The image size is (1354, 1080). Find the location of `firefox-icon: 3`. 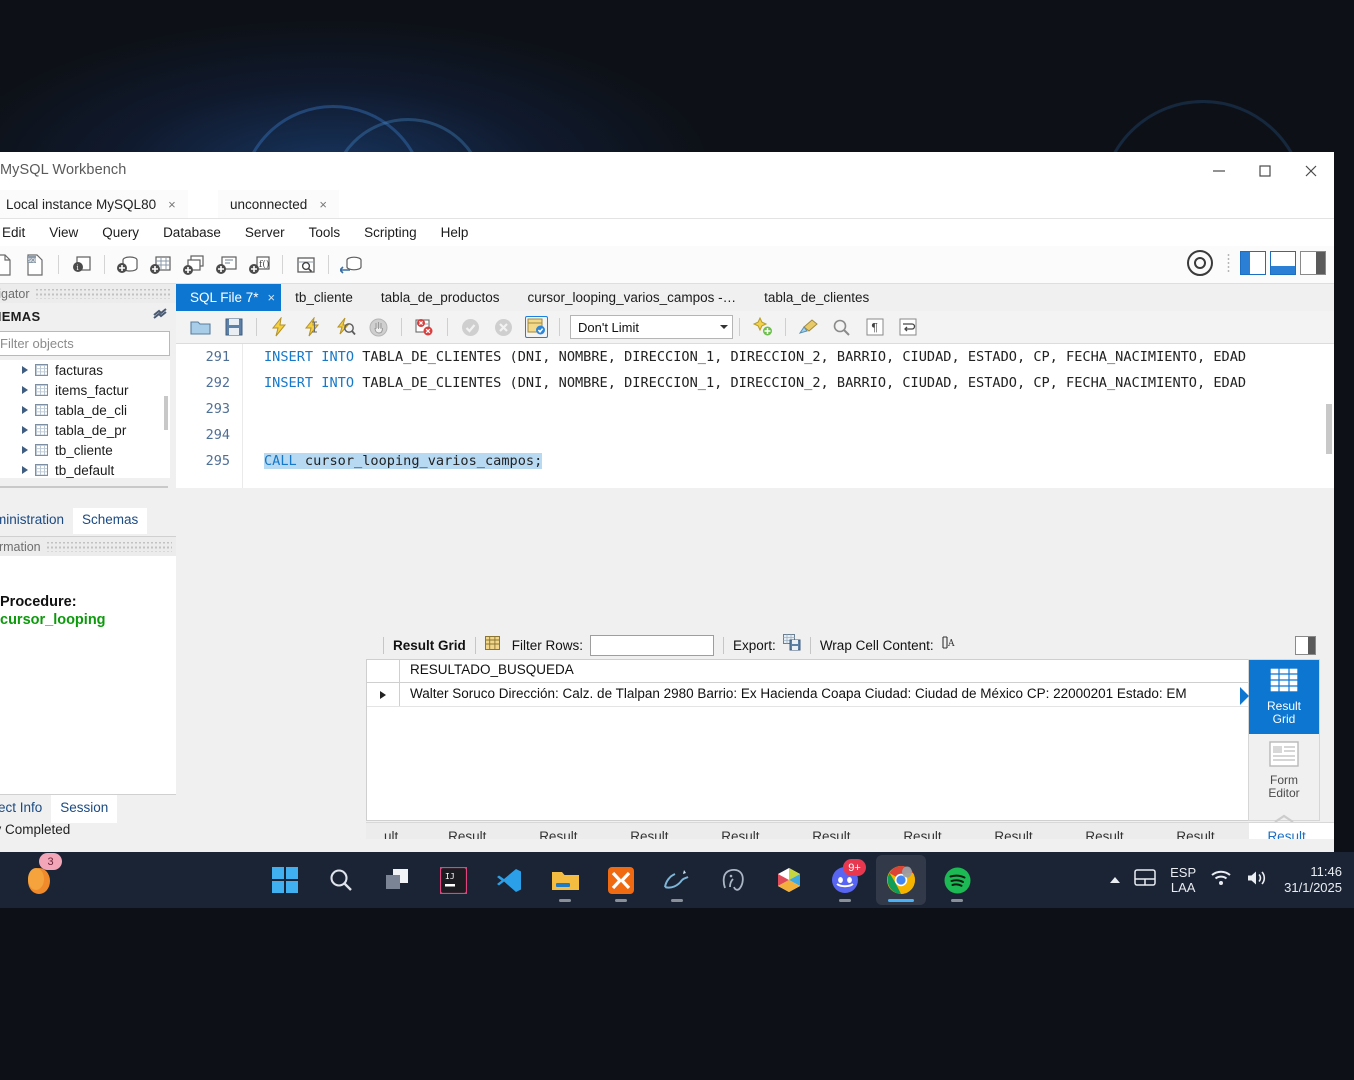

firefox-icon: 3 is located at coordinates (39, 879).